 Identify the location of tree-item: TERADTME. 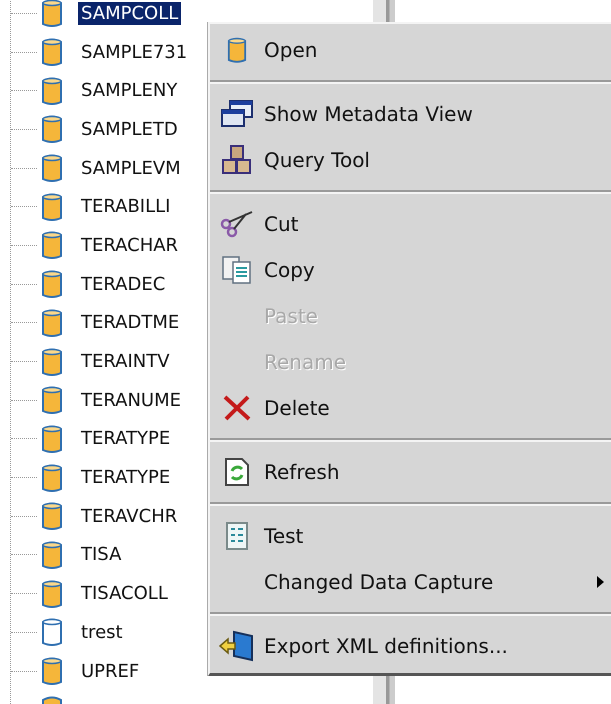
(130, 322).